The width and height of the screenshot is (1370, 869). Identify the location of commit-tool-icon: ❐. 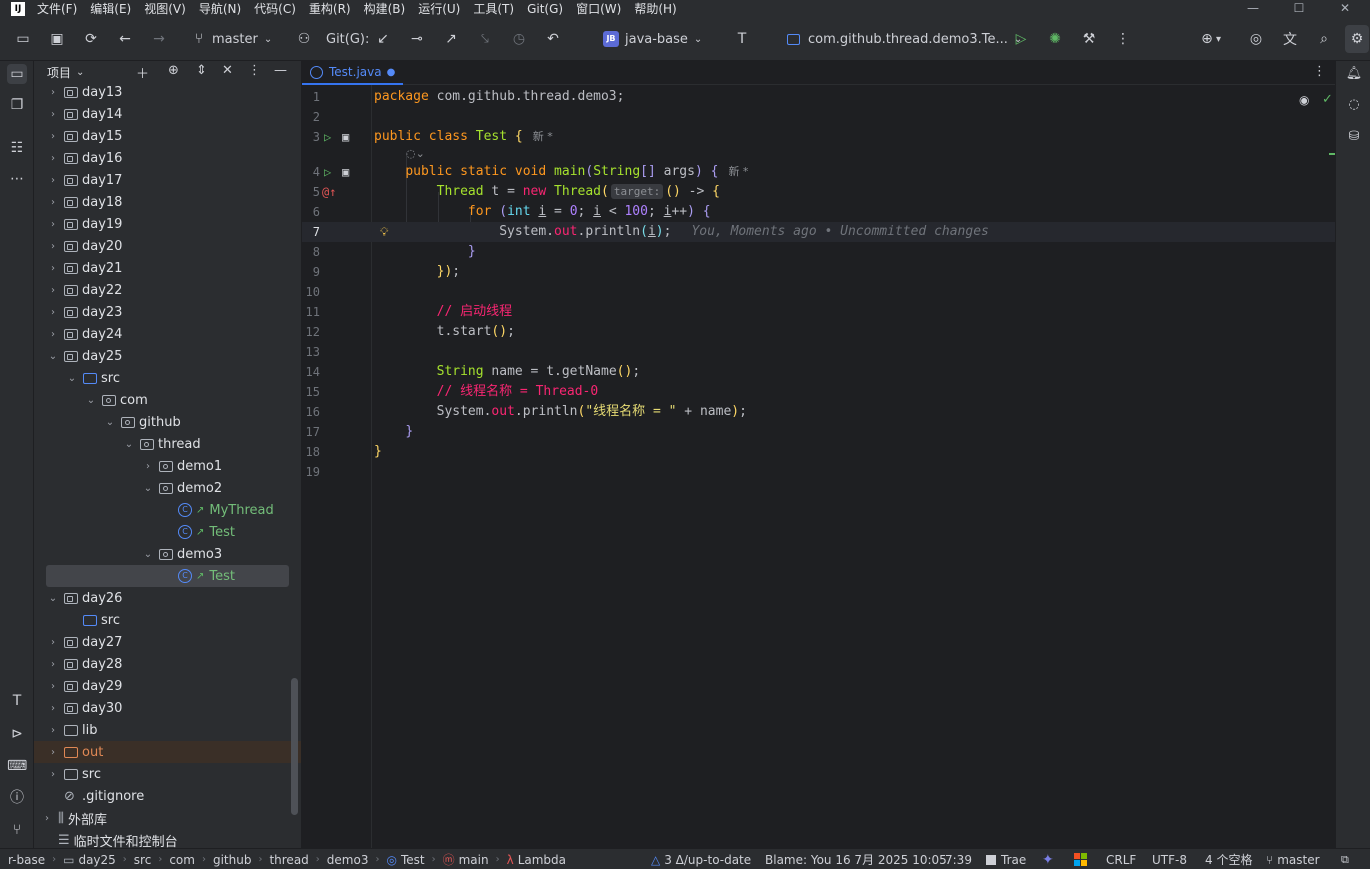
(17, 105).